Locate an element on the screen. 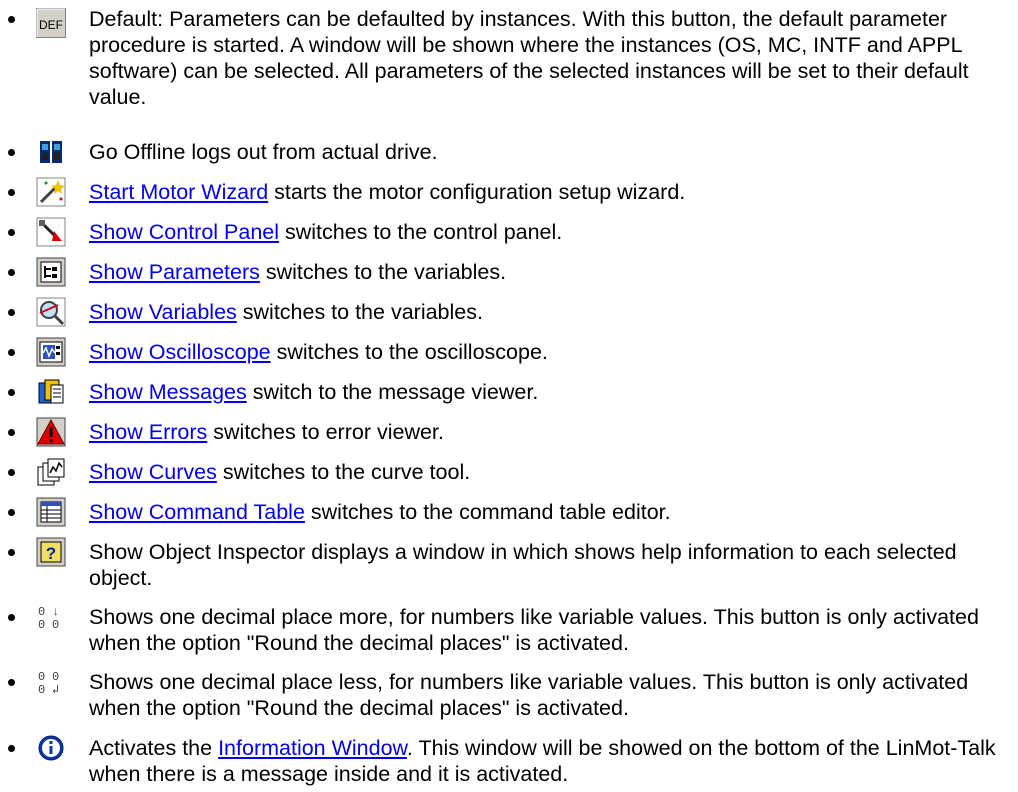 This screenshot has height=792, width=1018. errors-icon is located at coordinates (51, 432).